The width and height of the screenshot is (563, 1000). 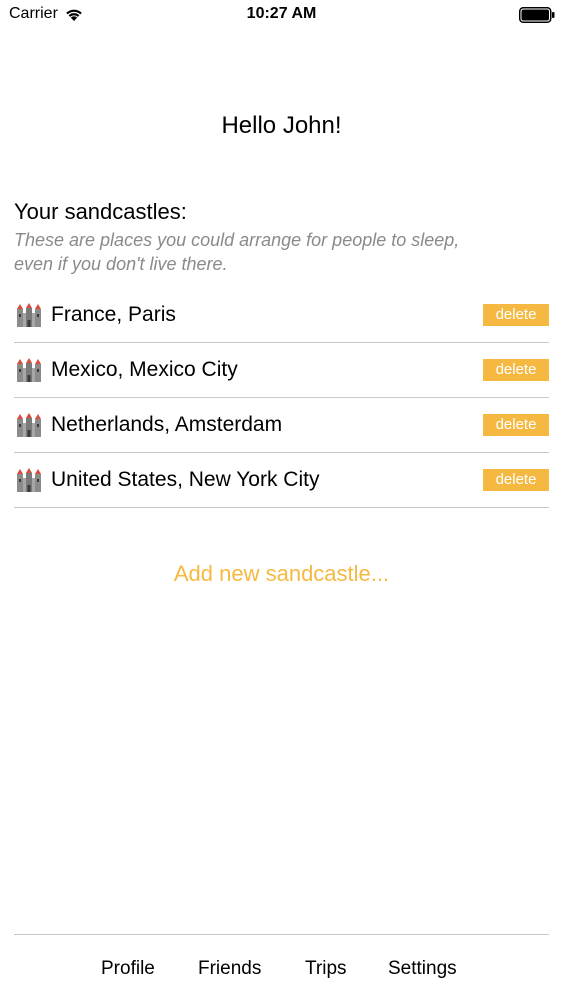 I want to click on greeting: Hello John!, so click(x=281, y=125).